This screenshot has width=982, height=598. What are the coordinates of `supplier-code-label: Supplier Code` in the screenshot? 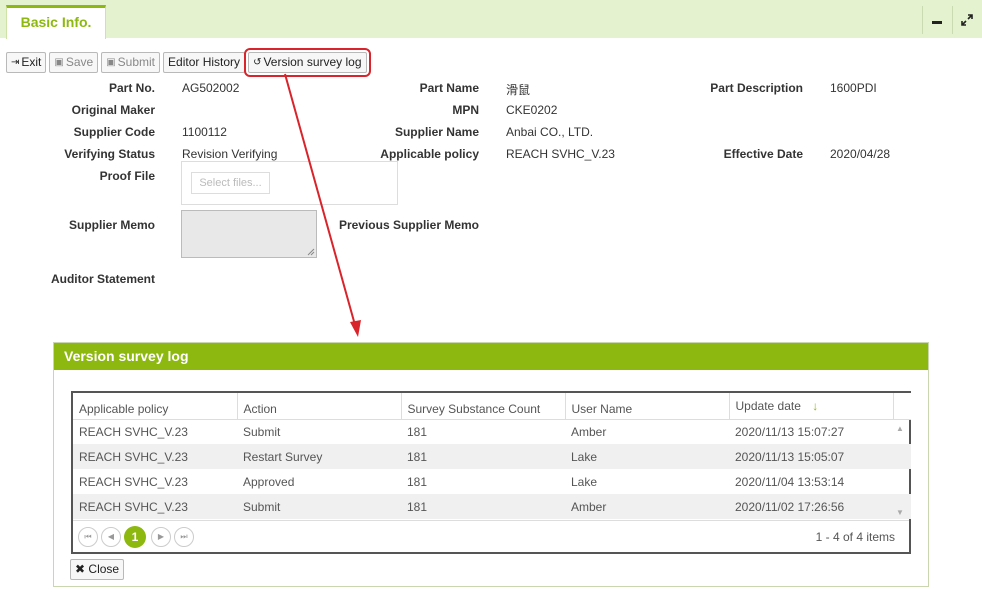 It's located at (114, 132).